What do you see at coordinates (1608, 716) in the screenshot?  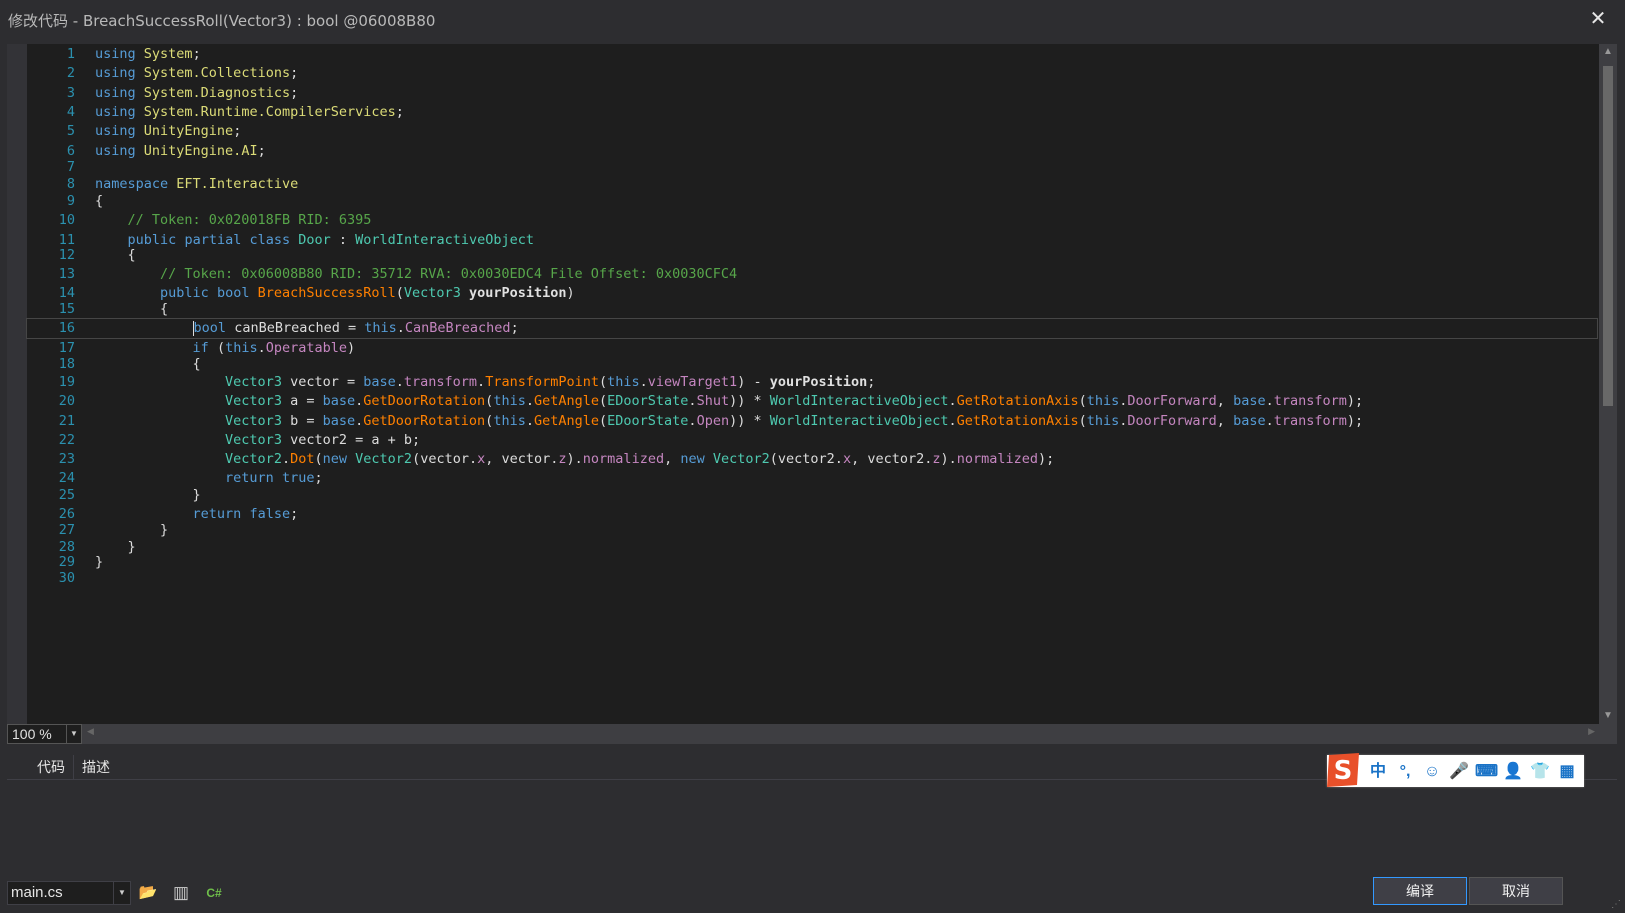 I see `scroll-down-icon: ▼` at bounding box center [1608, 716].